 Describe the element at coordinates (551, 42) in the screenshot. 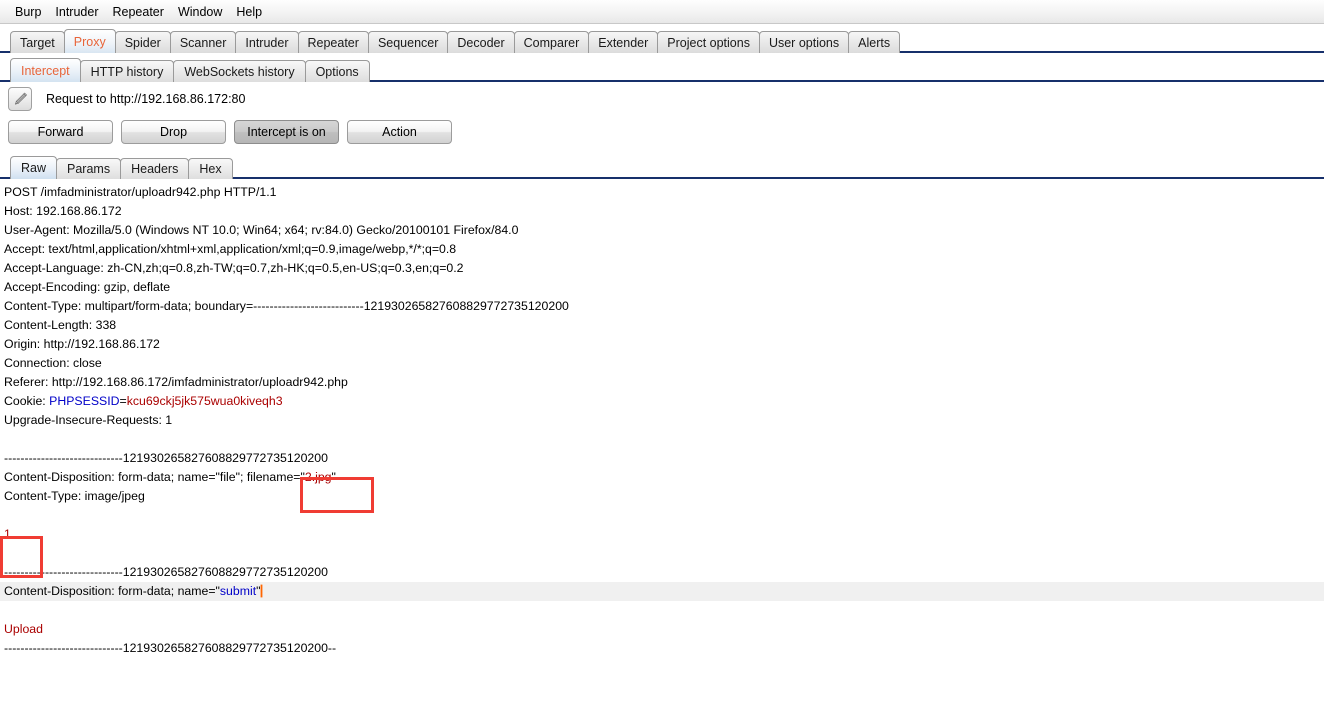

I see `tab-comparer: Comparer` at that location.